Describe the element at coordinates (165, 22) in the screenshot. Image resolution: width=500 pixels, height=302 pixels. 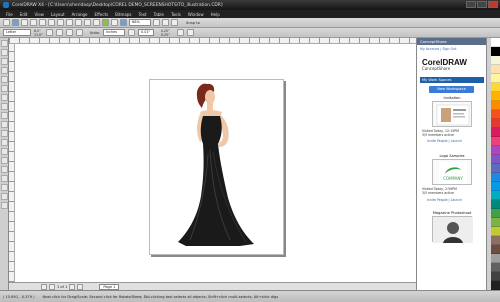
I see `show-rulers-icon` at that location.